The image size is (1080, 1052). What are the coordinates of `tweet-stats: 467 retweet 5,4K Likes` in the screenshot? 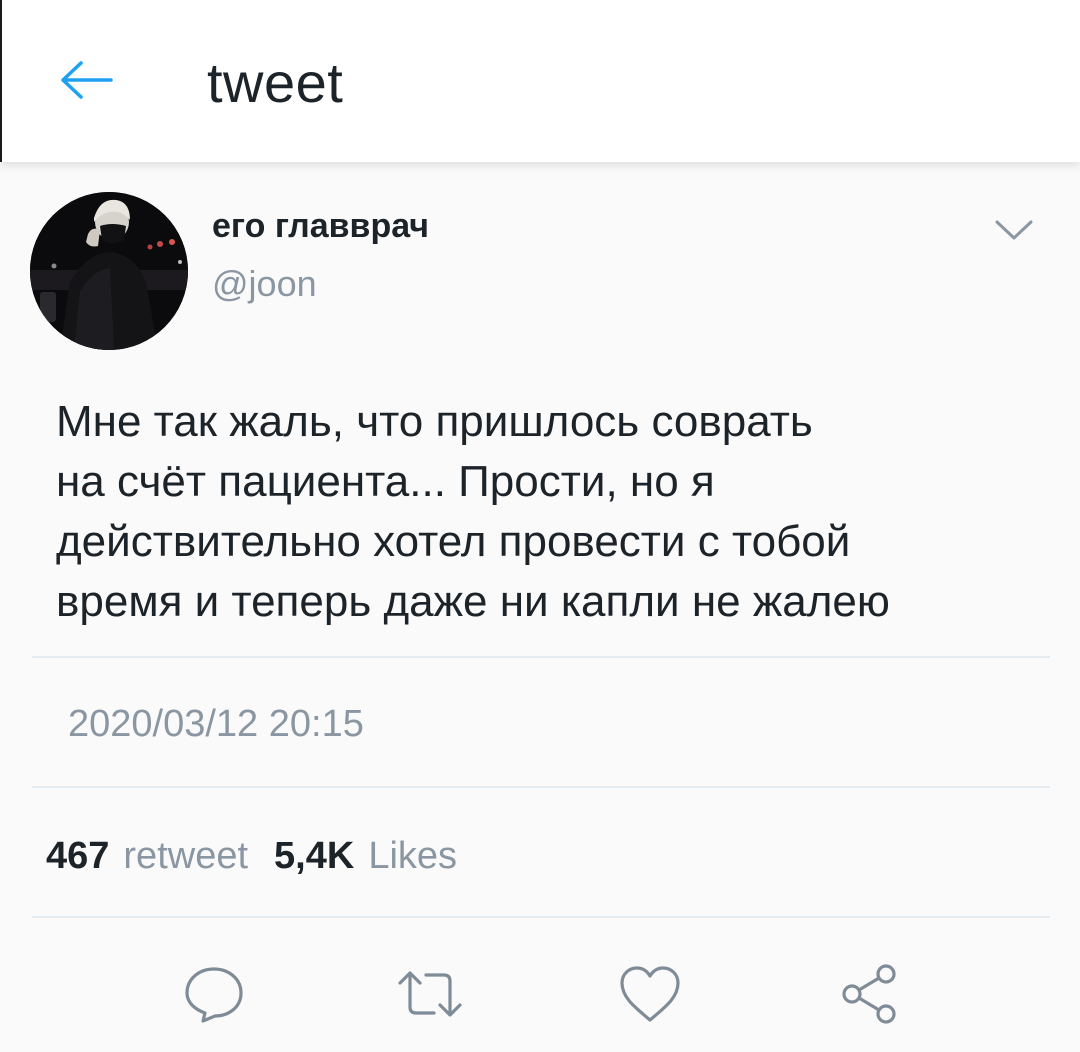 It's located at (264, 856).